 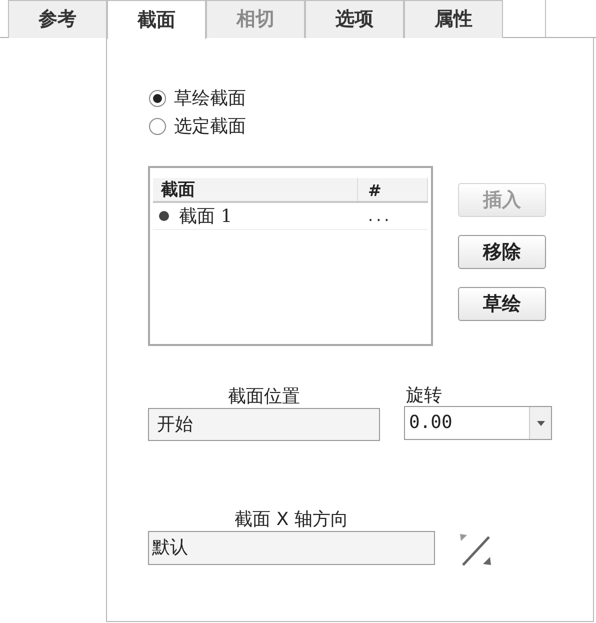 I want to click on tab: 截面, so click(x=156, y=19).